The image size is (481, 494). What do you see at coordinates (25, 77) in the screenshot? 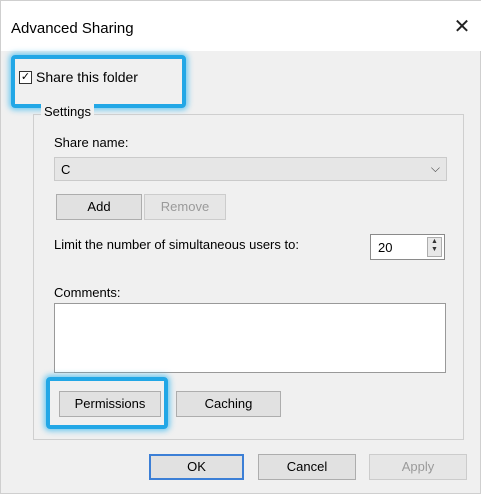
I see `share-folder-checkbox: ✓` at bounding box center [25, 77].